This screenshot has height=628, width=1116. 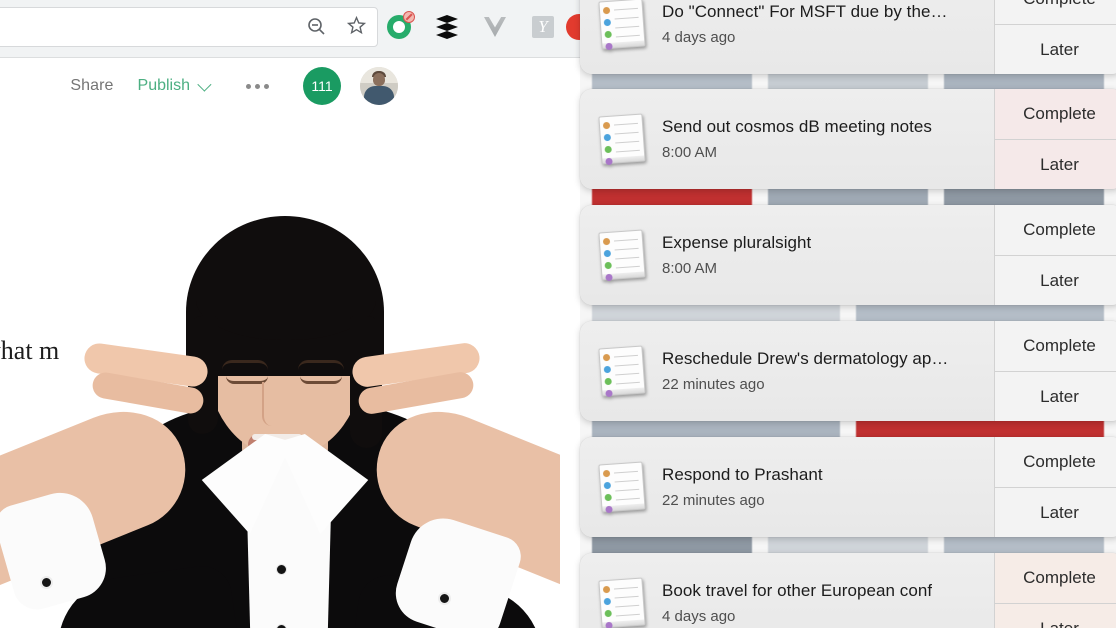 I want to click on vue-devtools-extension-icon, so click(x=495, y=27).